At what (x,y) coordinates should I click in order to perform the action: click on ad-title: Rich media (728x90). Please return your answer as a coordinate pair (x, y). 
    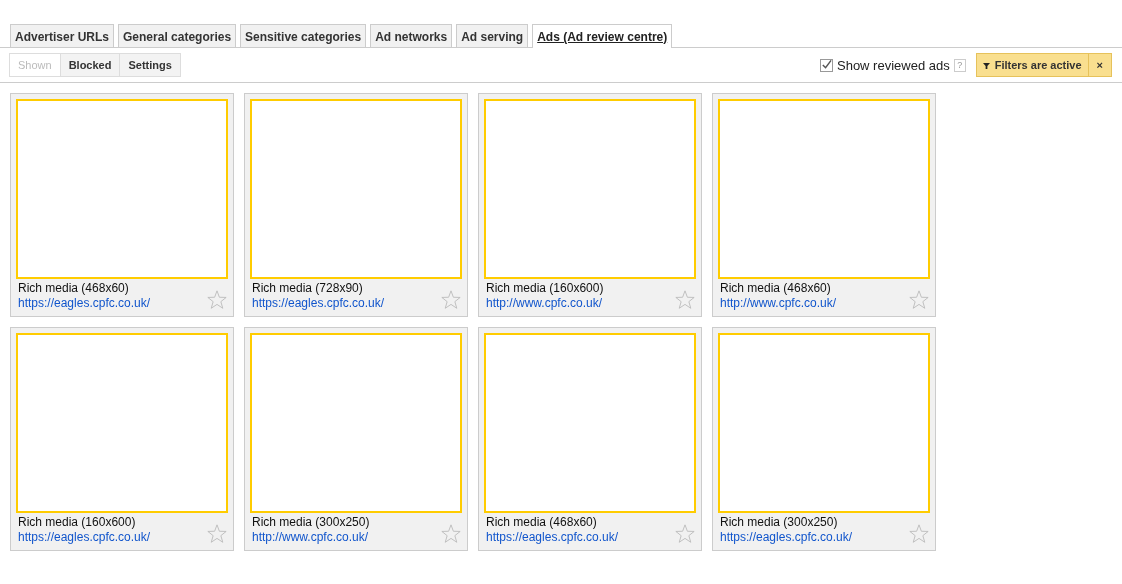
    Looking at the image, I should click on (308, 288).